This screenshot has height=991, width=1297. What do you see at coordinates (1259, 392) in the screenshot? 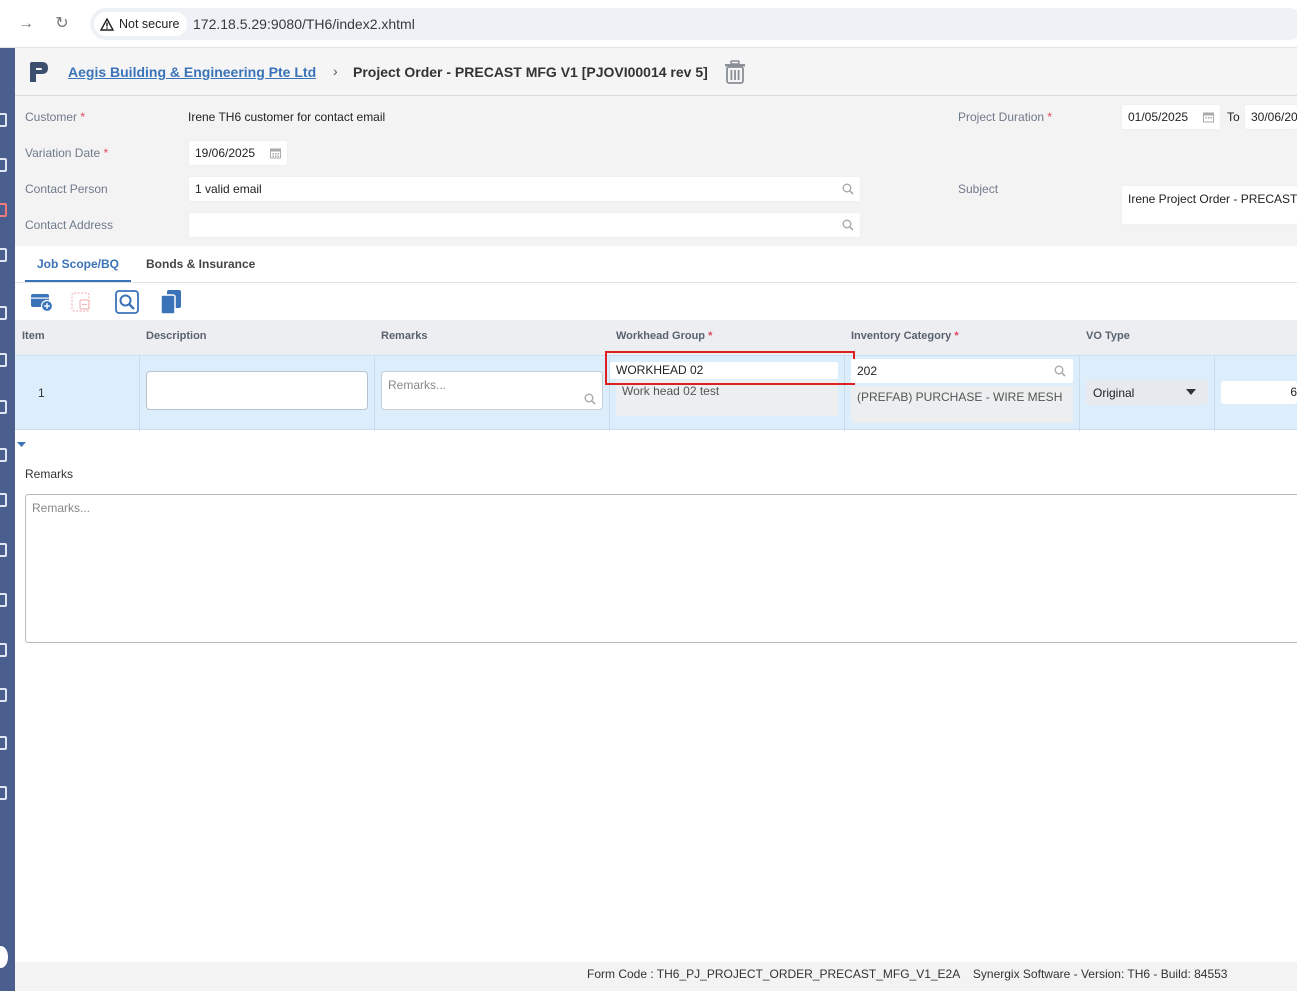
I see `amount-input: 6` at bounding box center [1259, 392].